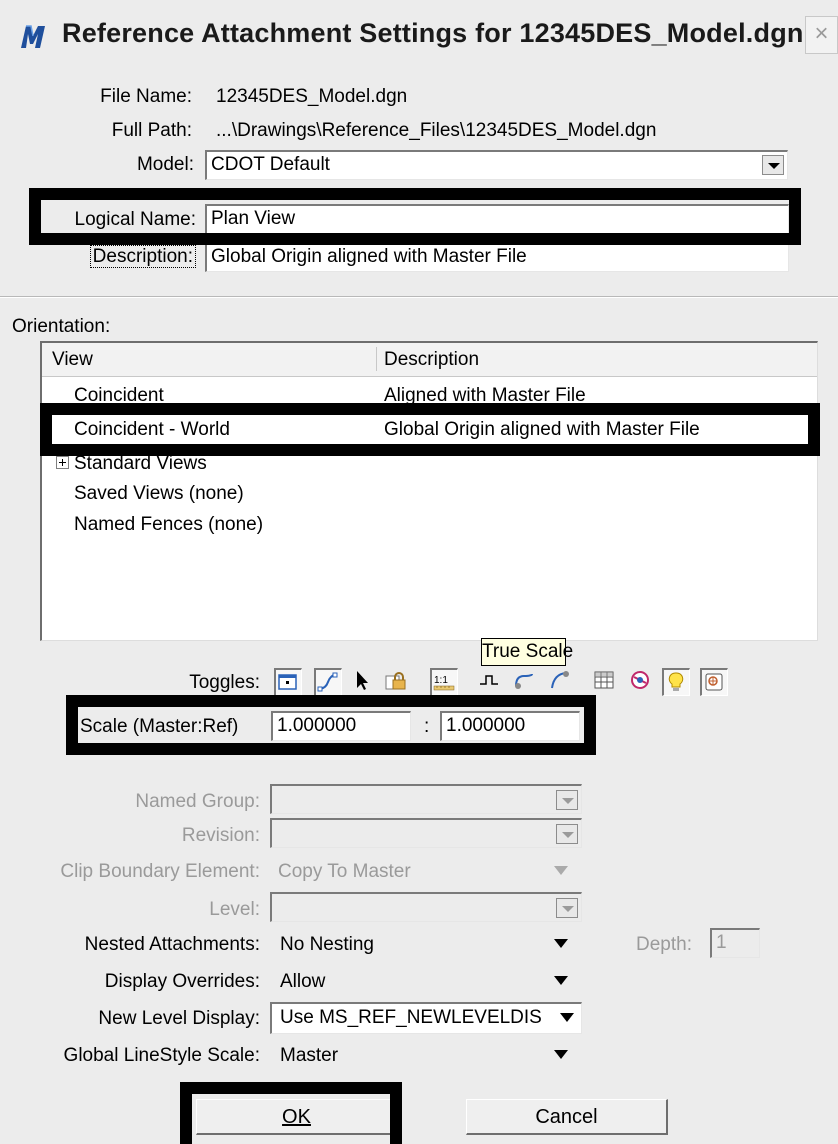 The width and height of the screenshot is (838, 1144). I want to click on row-view: Coincident, so click(119, 394).